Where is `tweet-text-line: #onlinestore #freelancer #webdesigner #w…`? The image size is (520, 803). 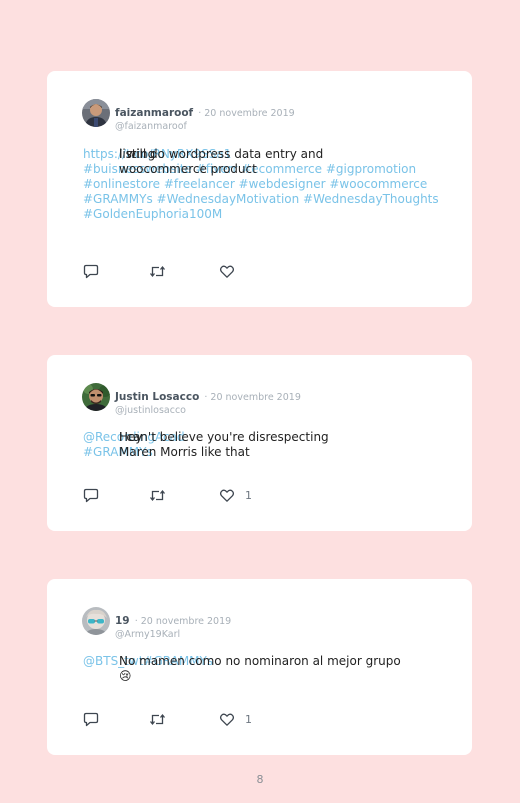
tweet-text-line: #onlinestore #freelancer #webdesigner #w… is located at coordinates (262, 184).